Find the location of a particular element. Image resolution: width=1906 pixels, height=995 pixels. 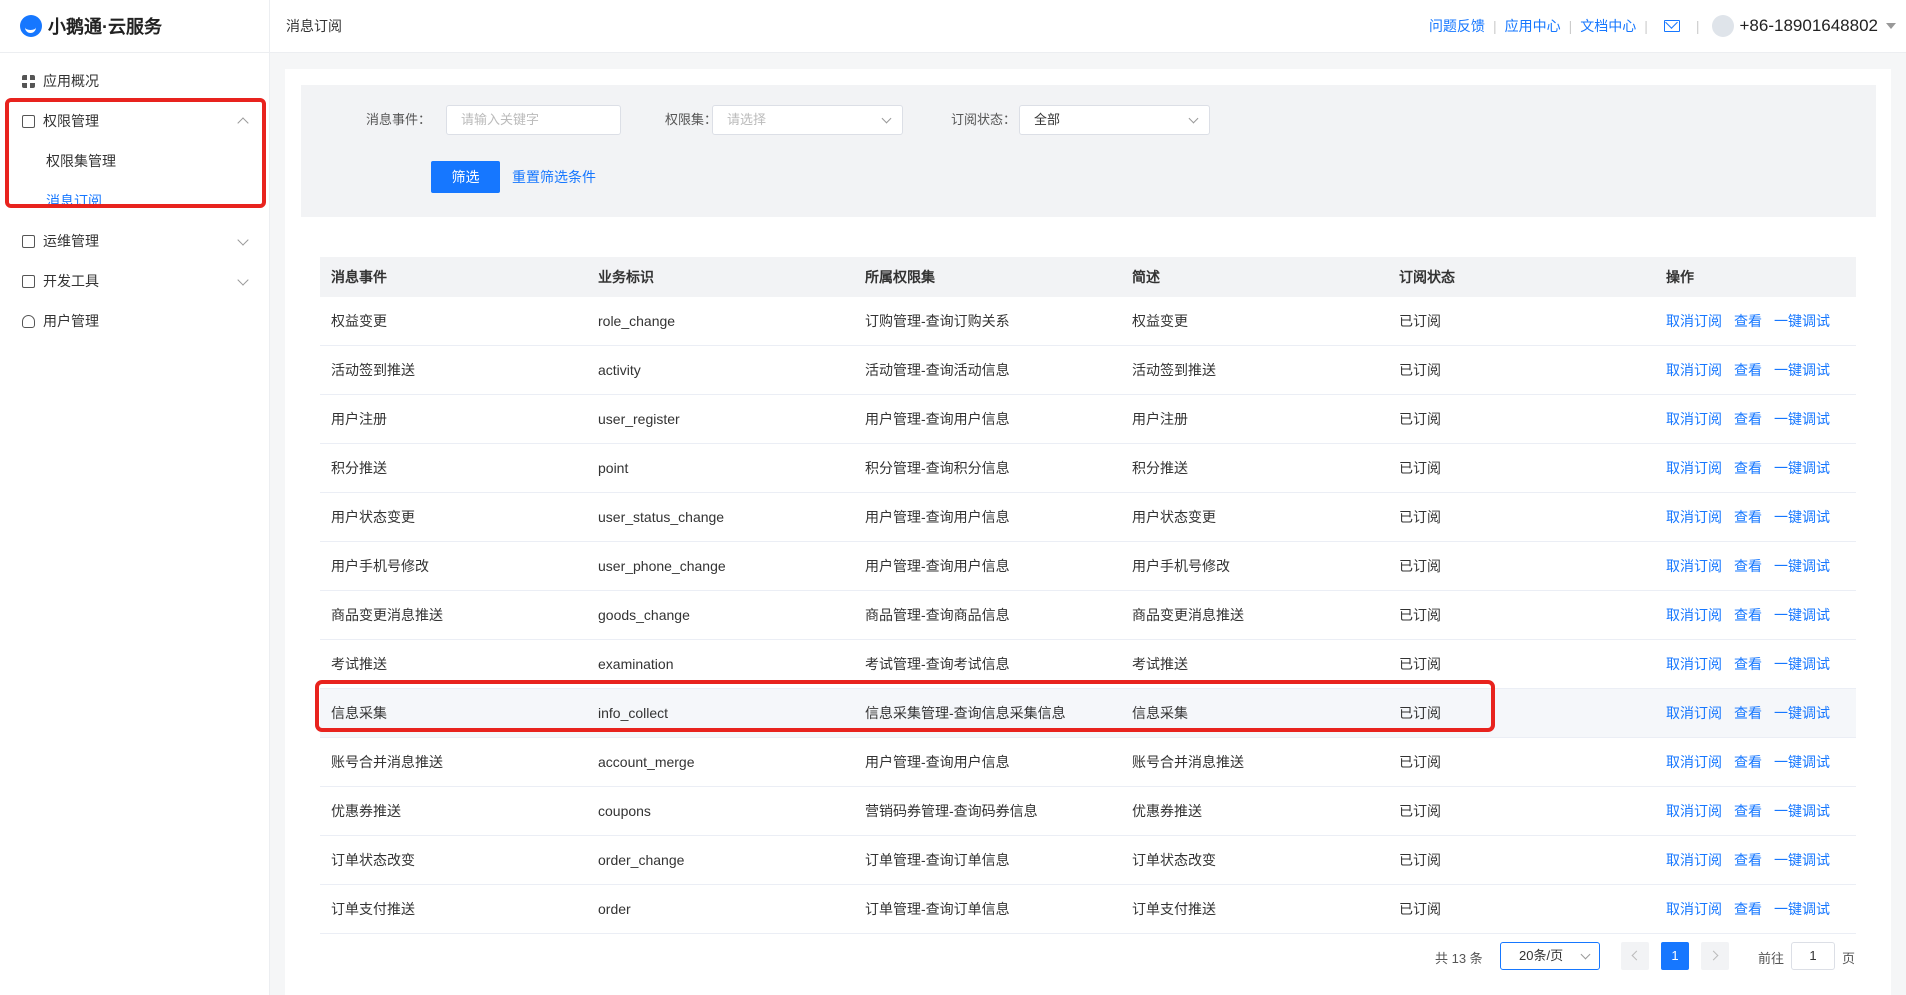

chevron-down-icon is located at coordinates (243, 240).